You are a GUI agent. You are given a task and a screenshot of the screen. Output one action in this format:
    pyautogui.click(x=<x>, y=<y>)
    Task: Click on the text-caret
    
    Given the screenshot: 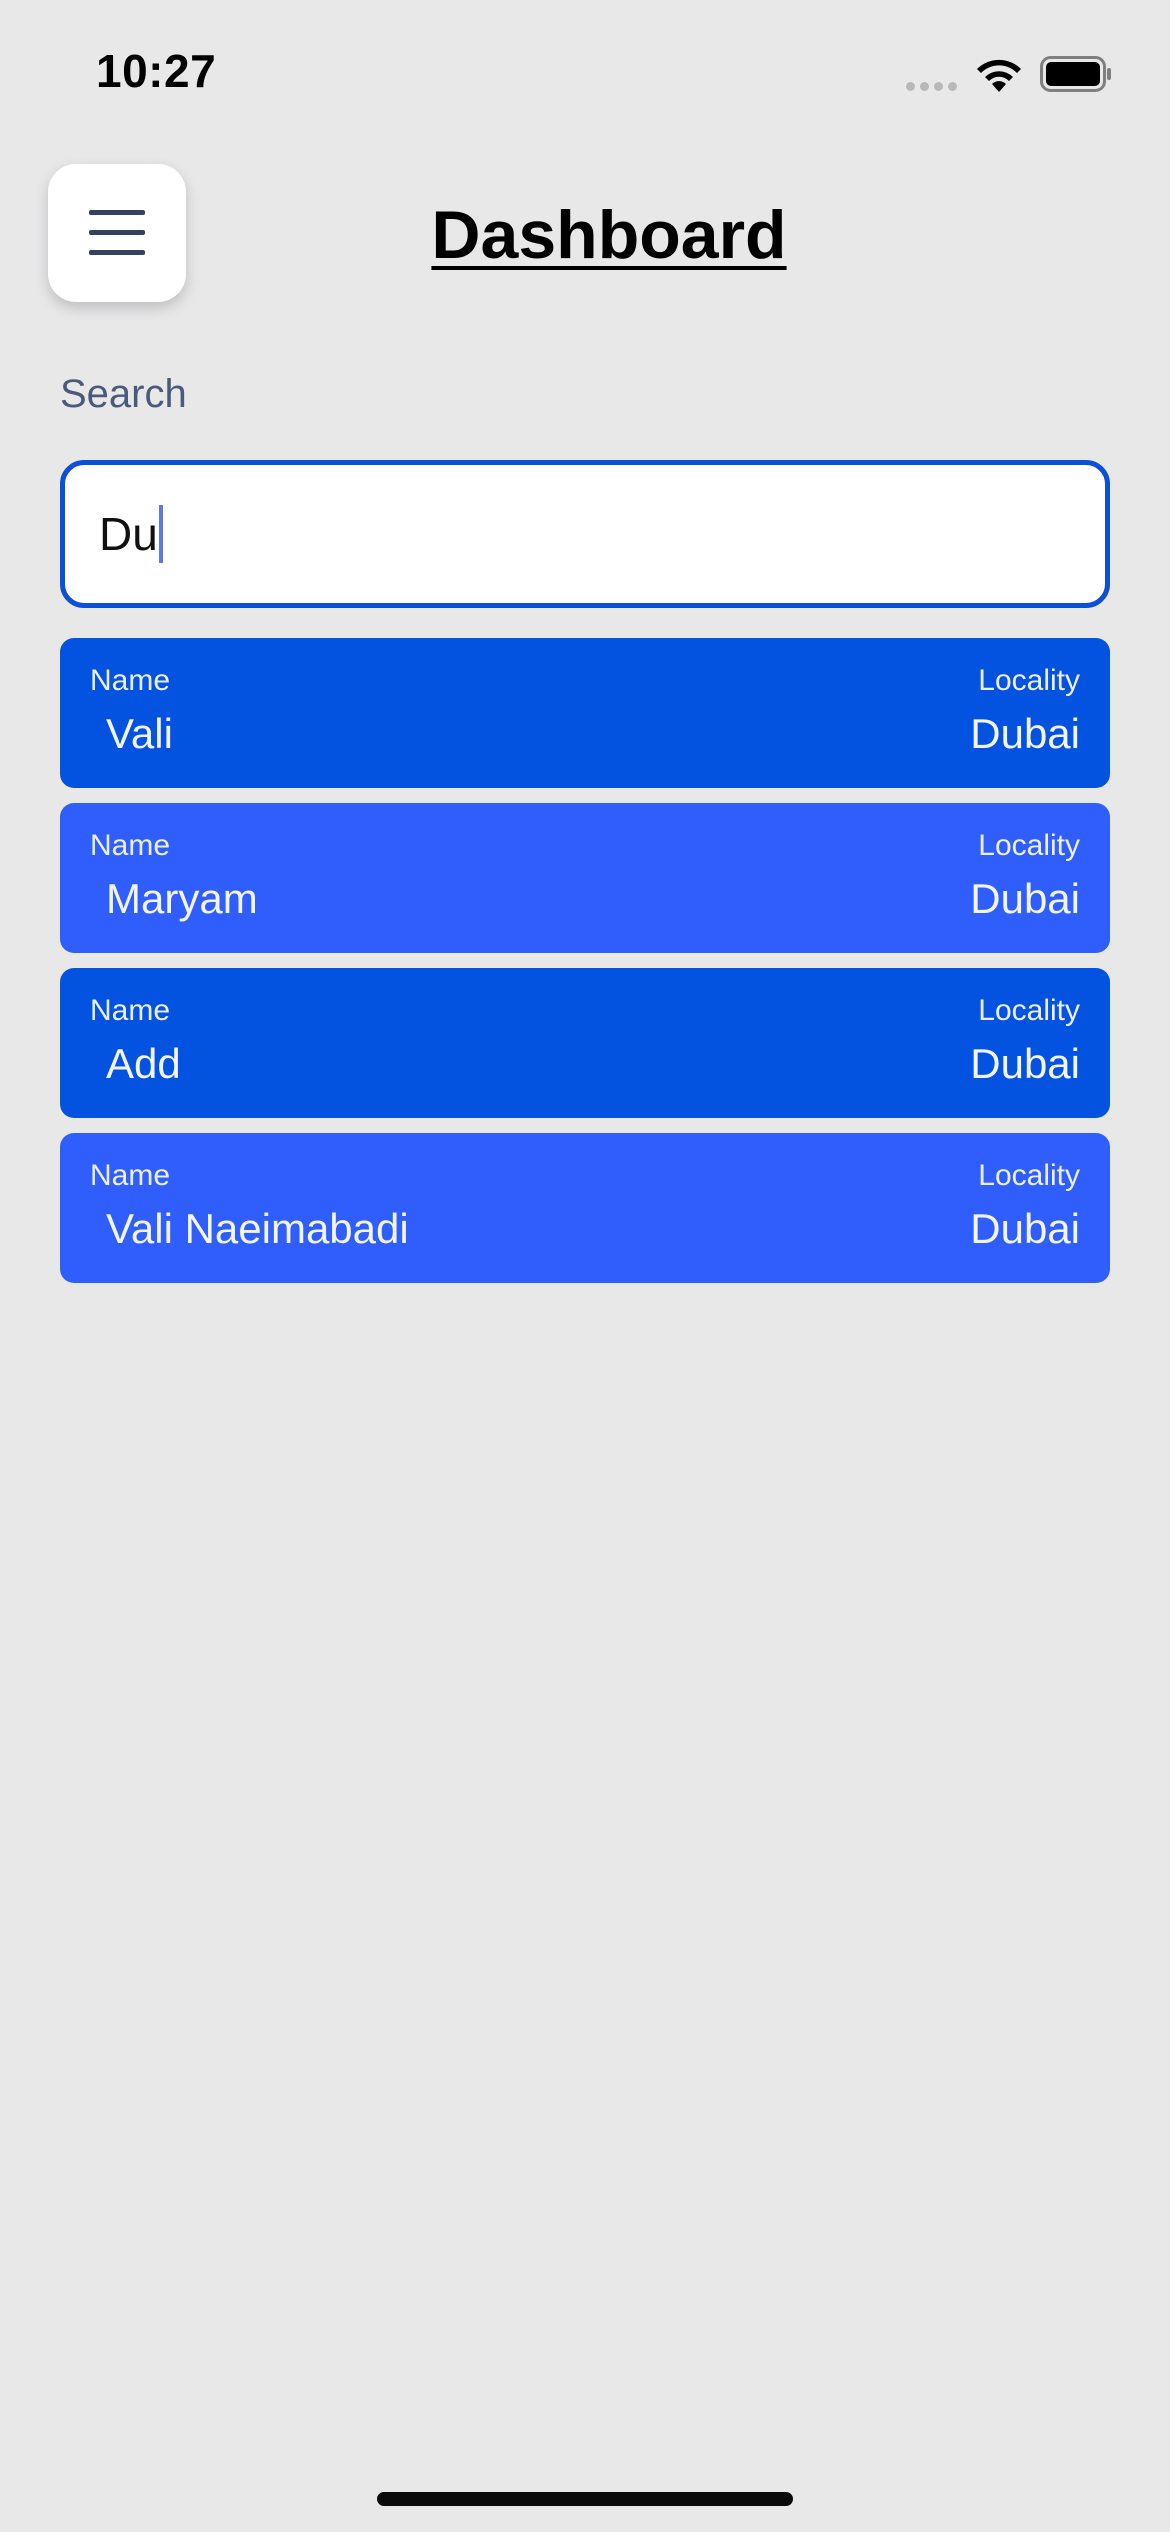 What is the action you would take?
    pyautogui.click(x=160, y=534)
    